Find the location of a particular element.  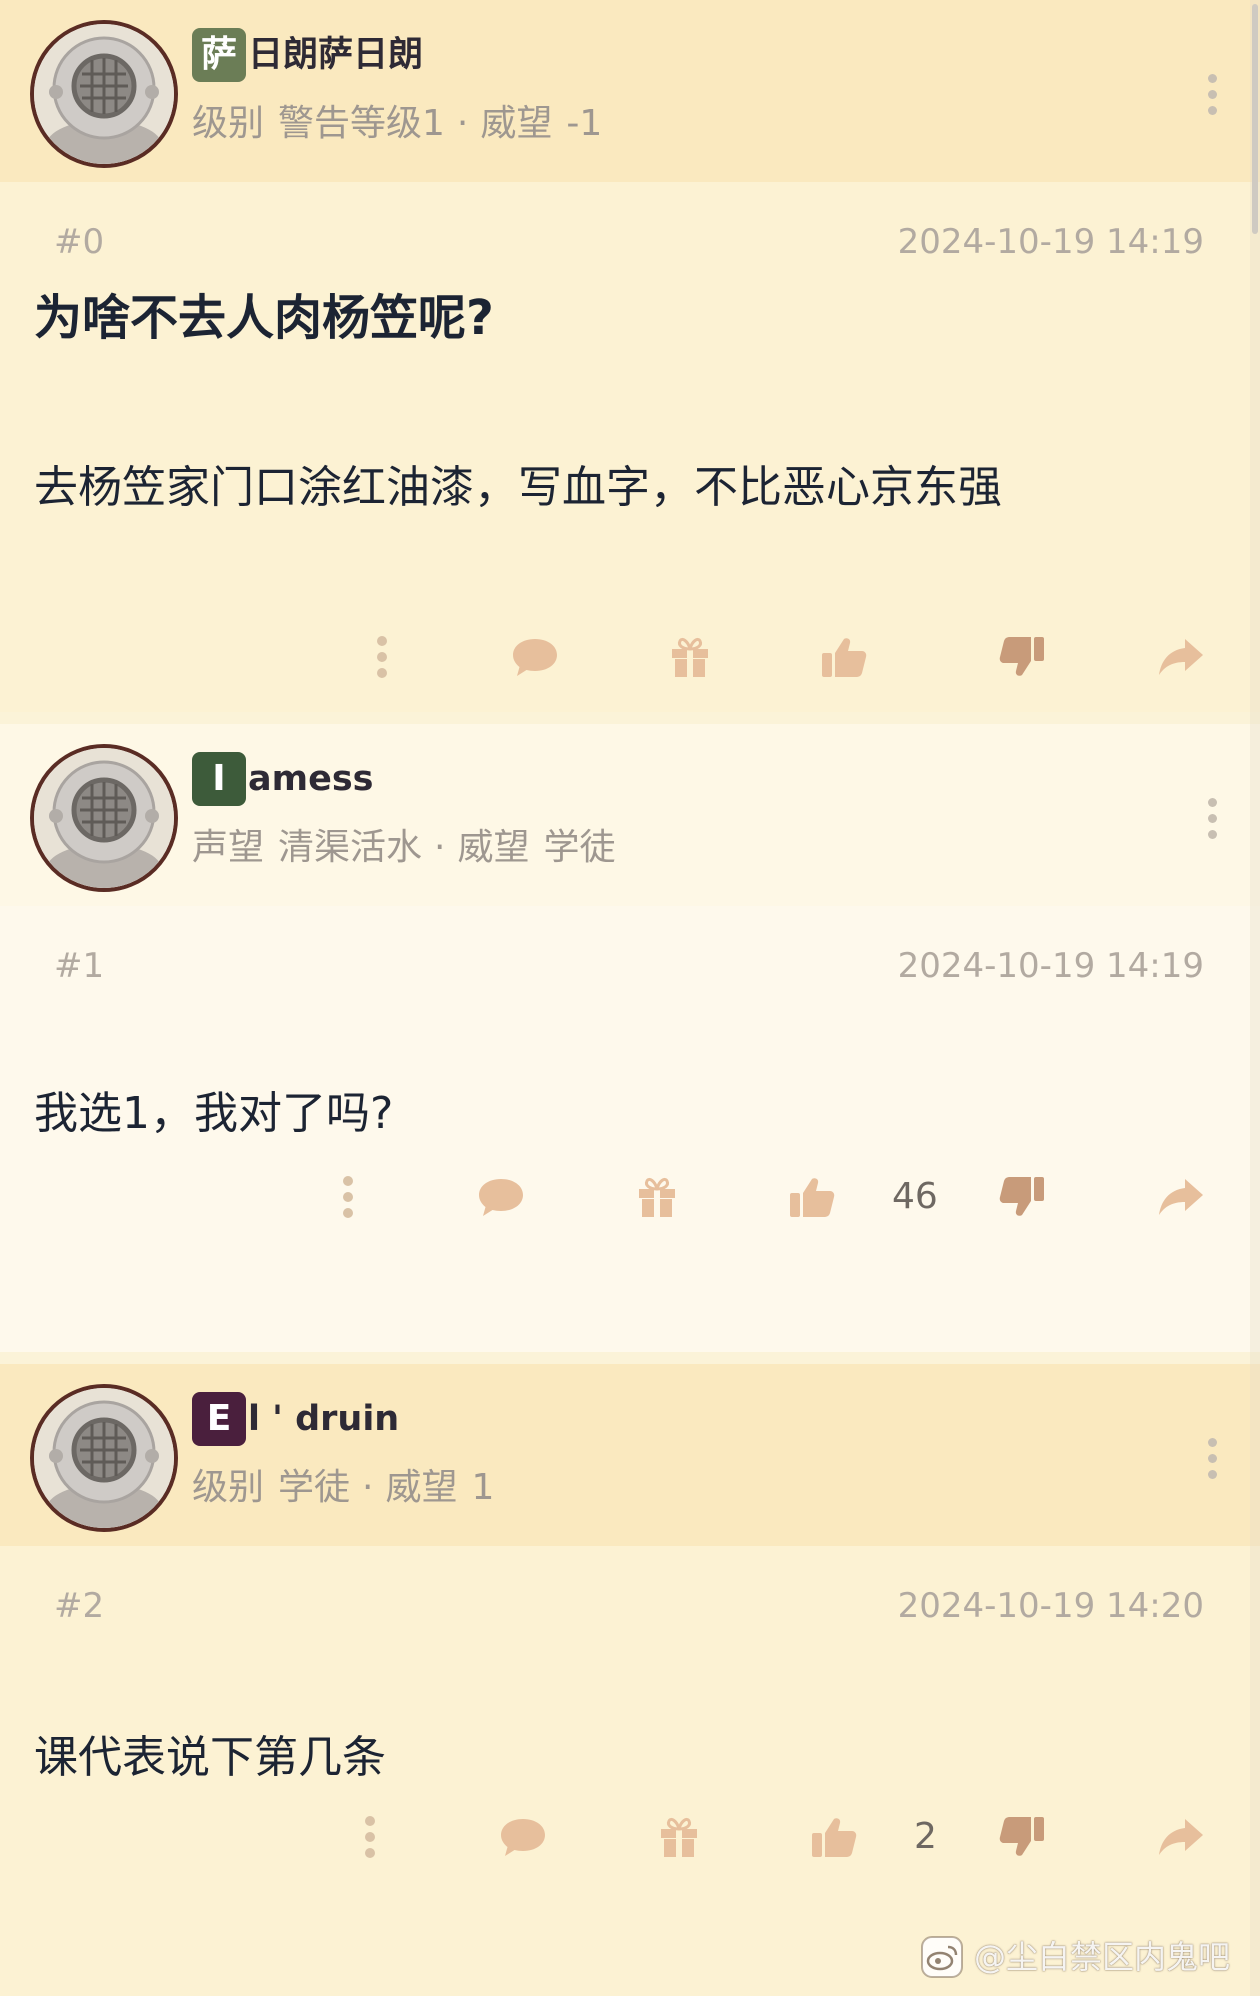

scrollbar is located at coordinates (1255, 998).